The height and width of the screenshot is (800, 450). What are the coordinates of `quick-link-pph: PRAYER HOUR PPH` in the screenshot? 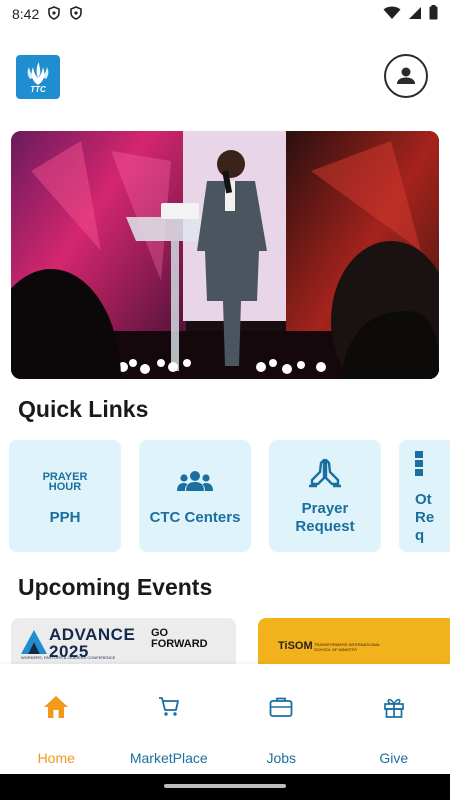 It's located at (65, 496).